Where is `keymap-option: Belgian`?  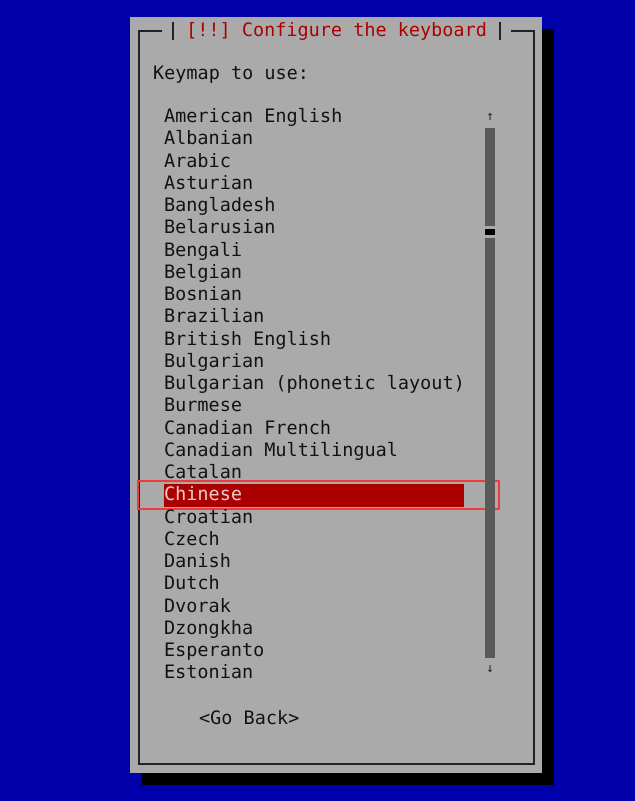
keymap-option: Belgian is located at coordinates (314, 273).